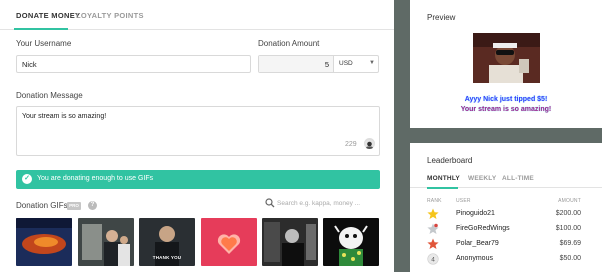  Describe the element at coordinates (433, 213) in the screenshot. I see `gold-star-icon` at that location.